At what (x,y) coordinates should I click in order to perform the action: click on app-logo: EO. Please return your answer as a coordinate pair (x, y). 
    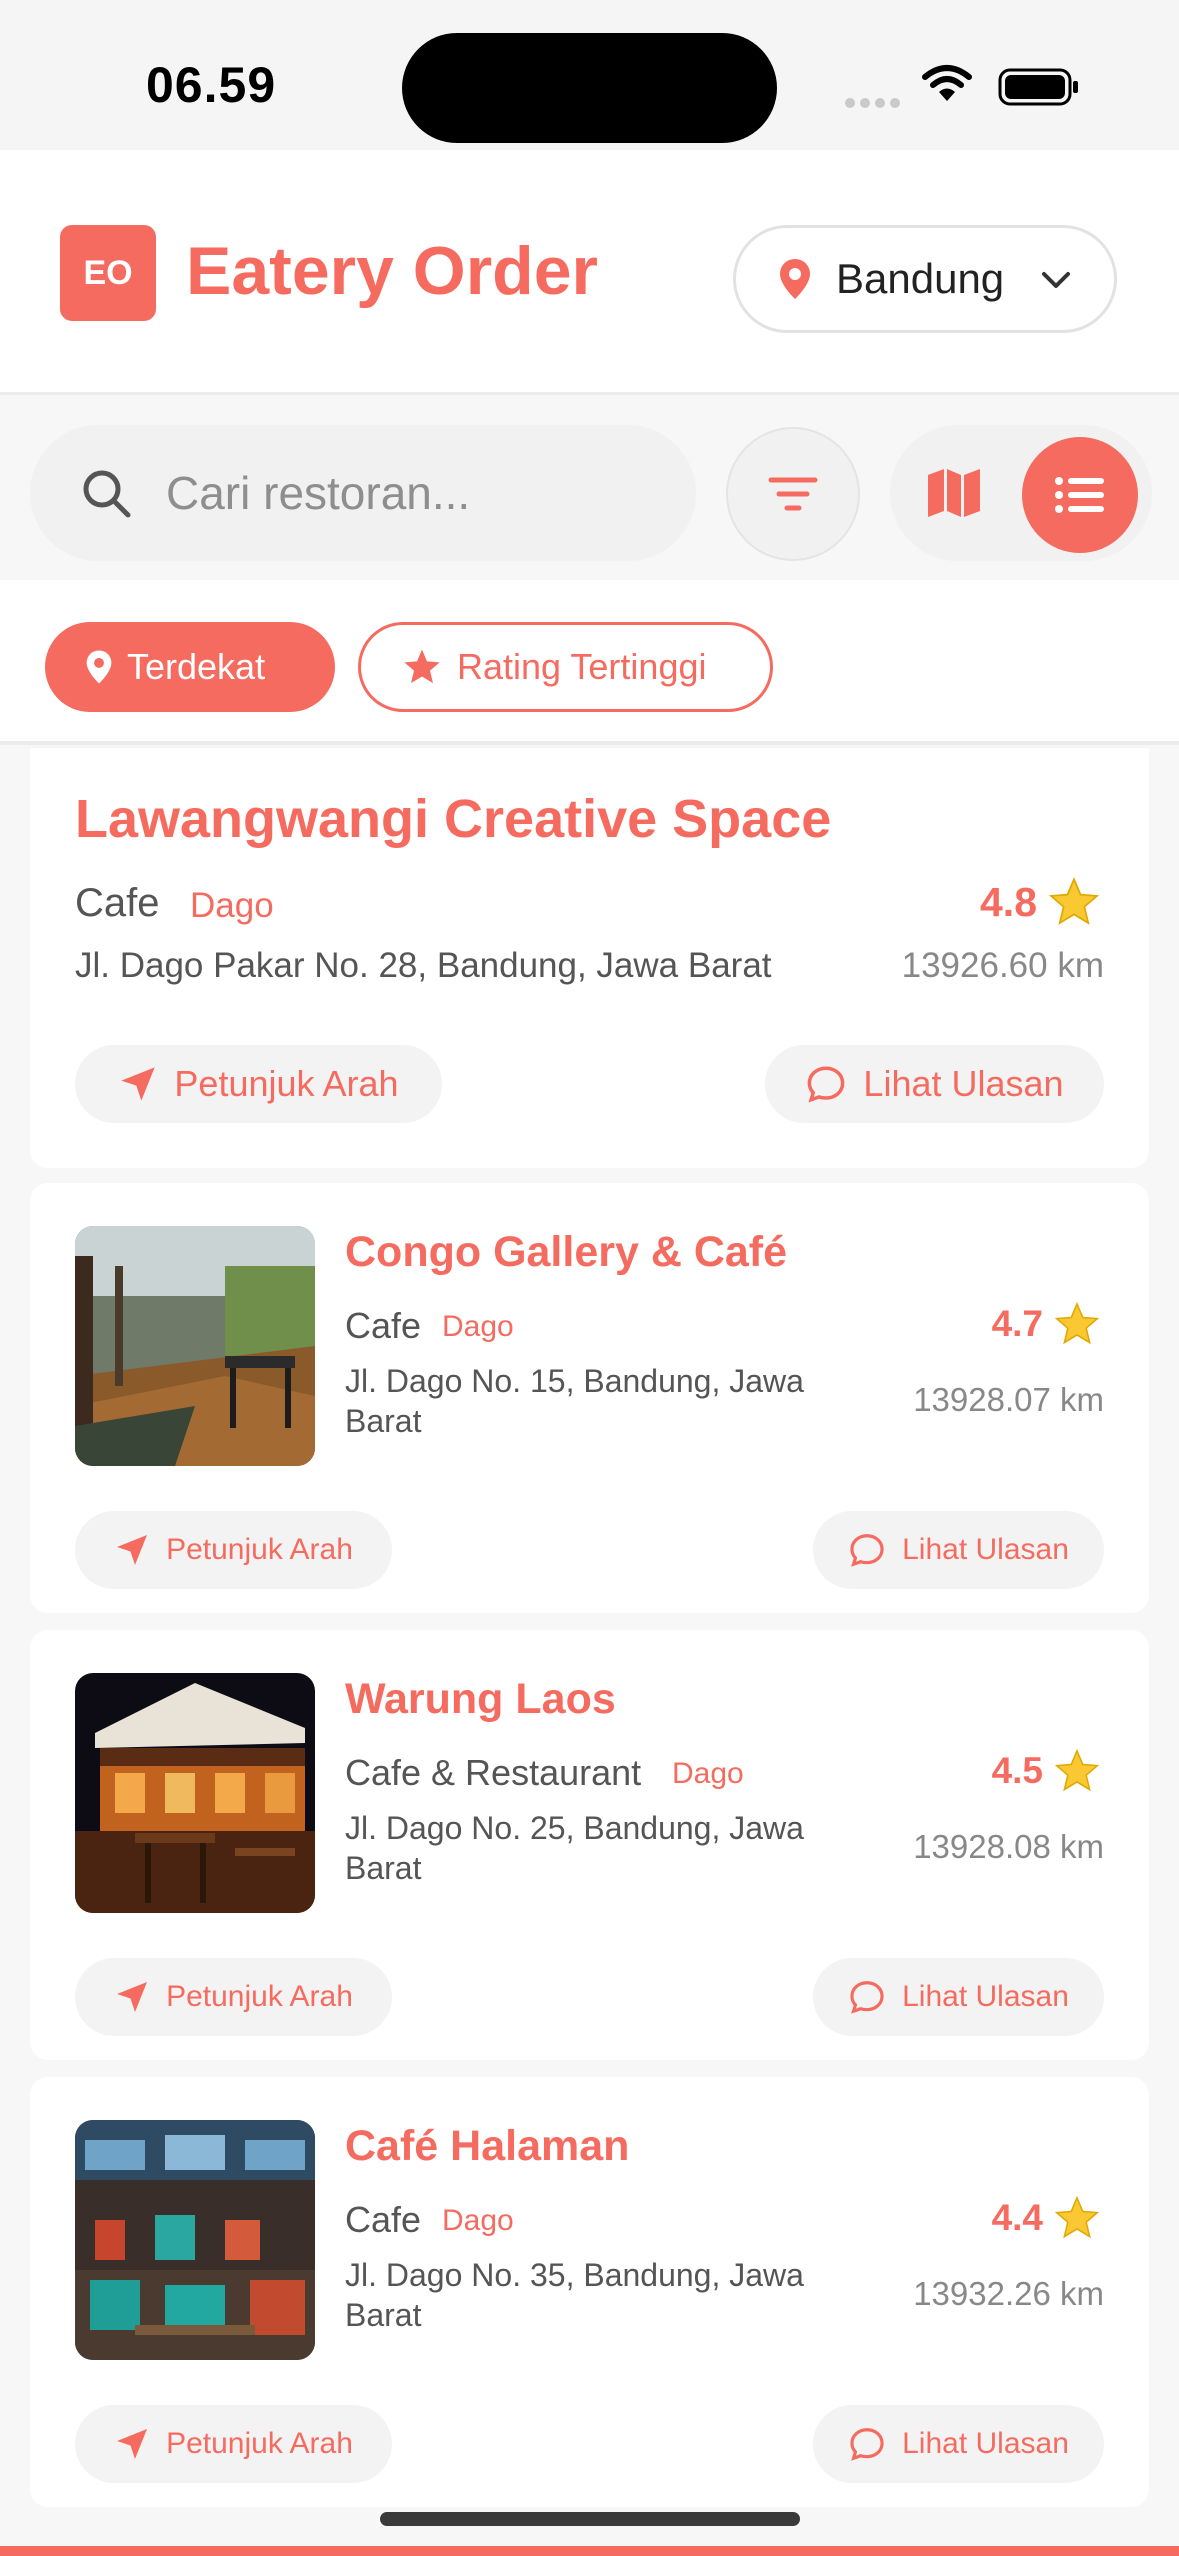
    Looking at the image, I should click on (108, 273).